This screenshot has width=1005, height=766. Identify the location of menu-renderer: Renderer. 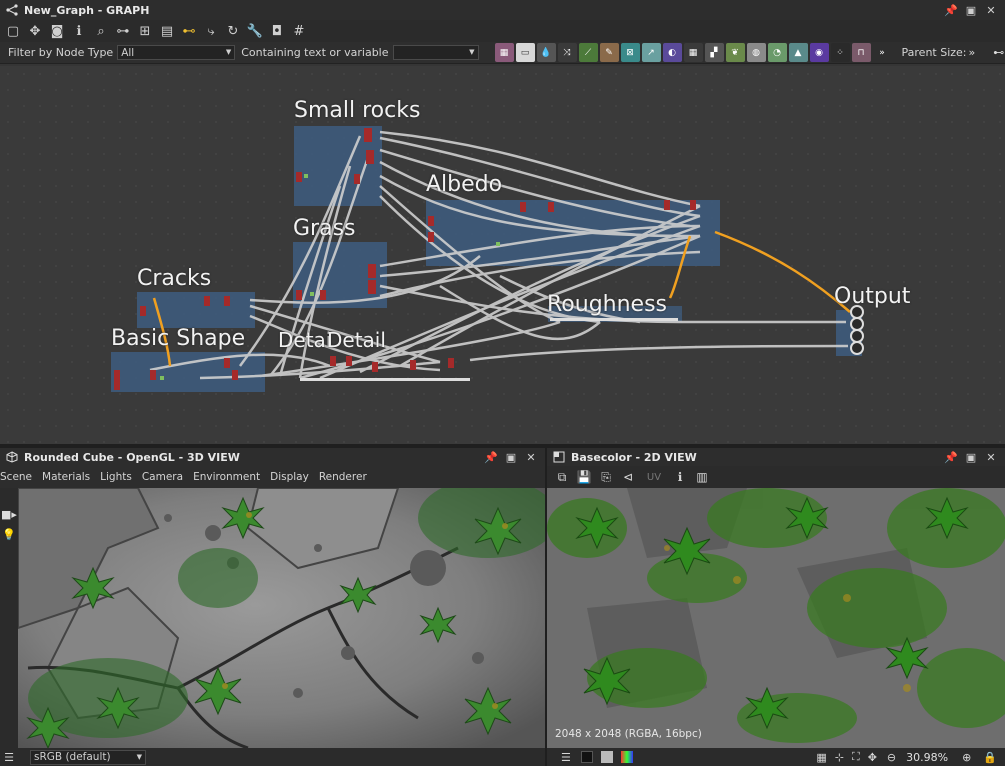
(343, 477).